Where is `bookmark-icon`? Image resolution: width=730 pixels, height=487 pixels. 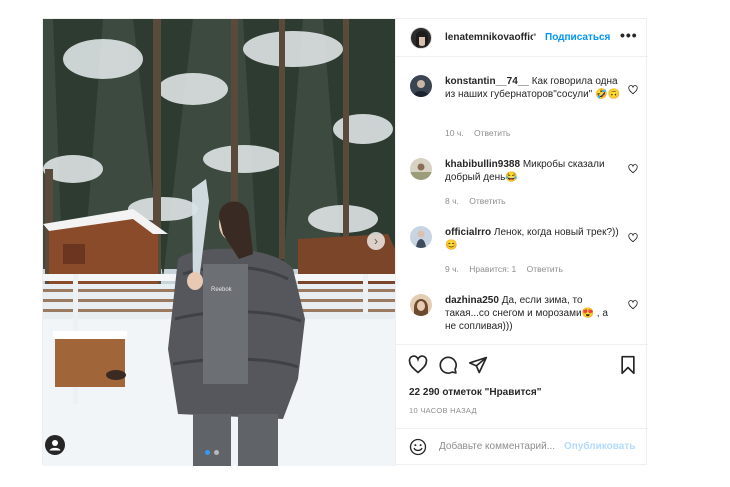
bookmark-icon is located at coordinates (628, 365).